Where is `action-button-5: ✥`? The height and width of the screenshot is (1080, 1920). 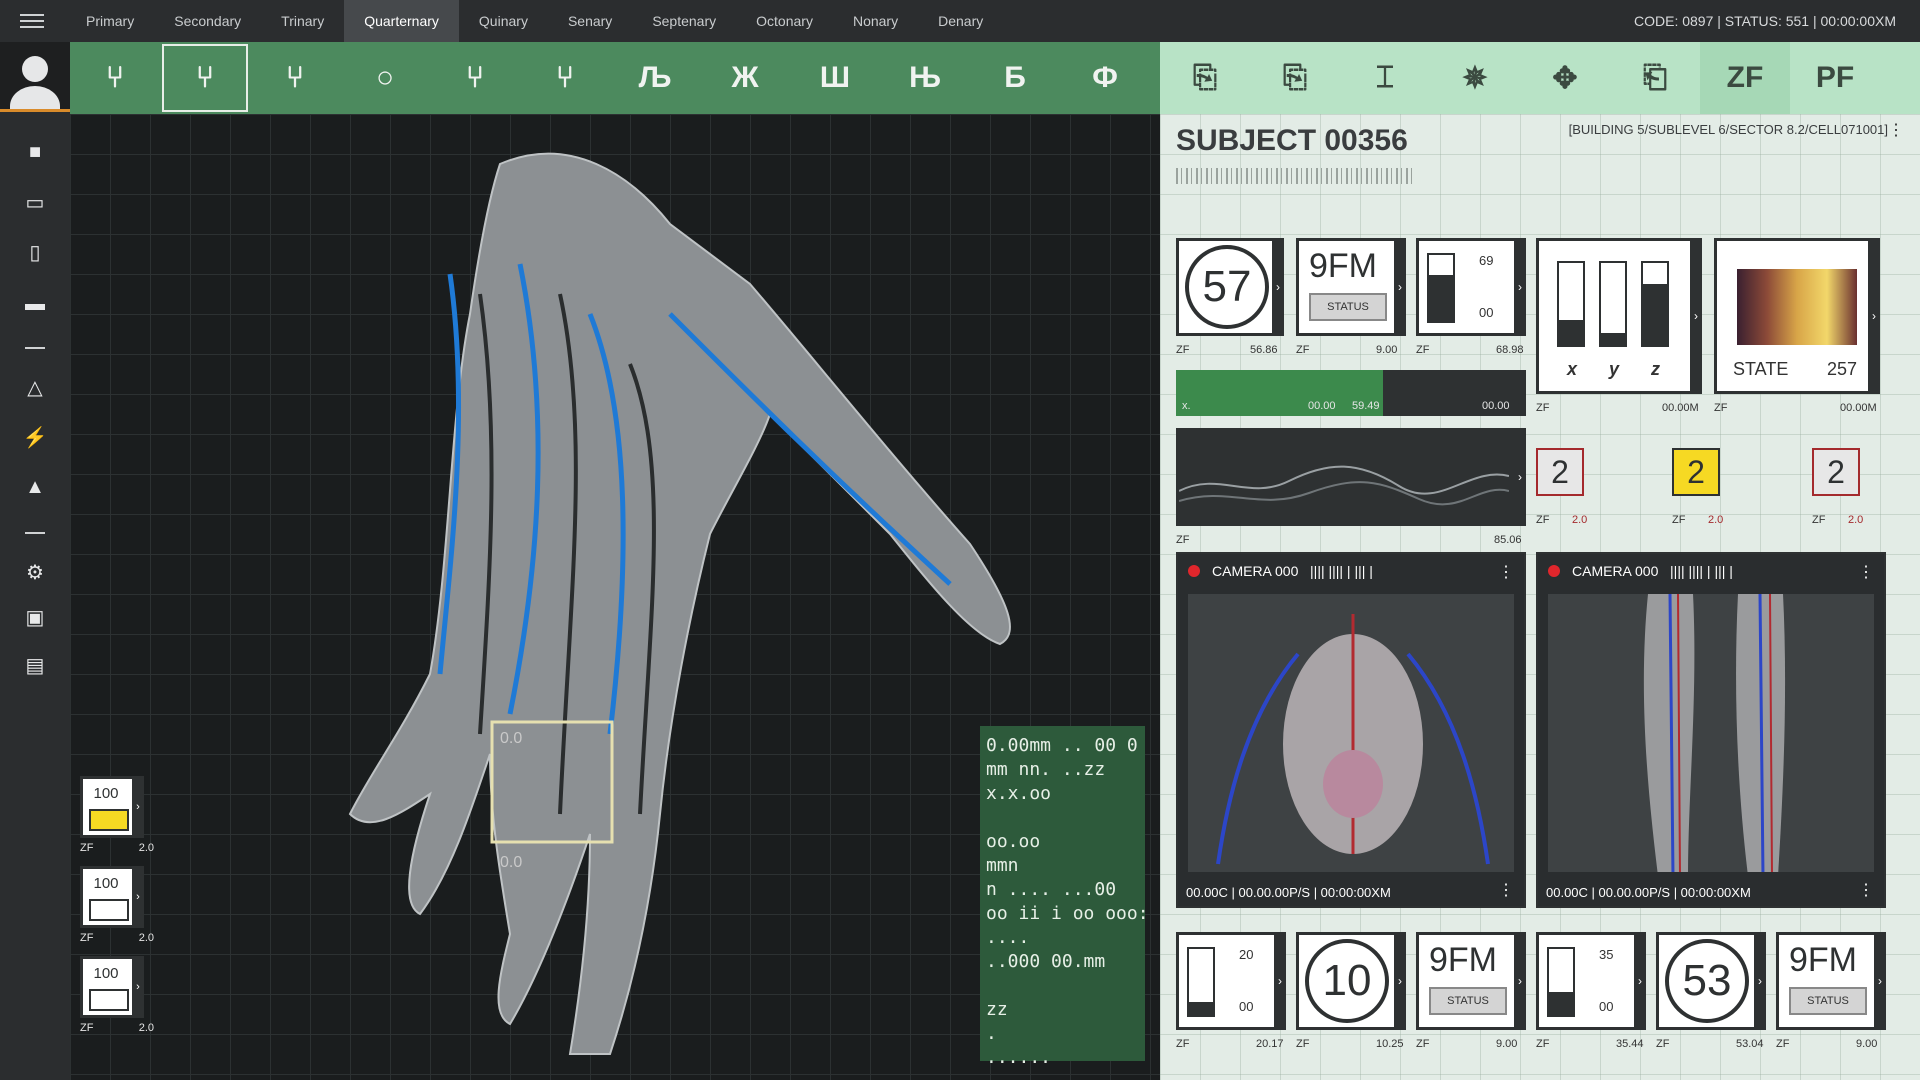
action-button-5: ✥ is located at coordinates (1565, 78).